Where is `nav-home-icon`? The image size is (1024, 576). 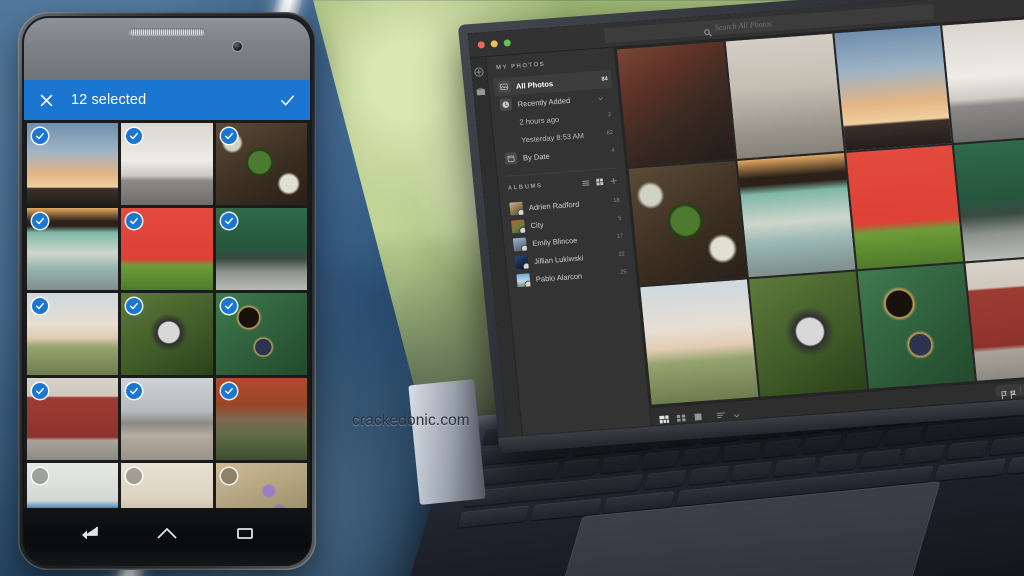
nav-home-icon is located at coordinates (167, 533).